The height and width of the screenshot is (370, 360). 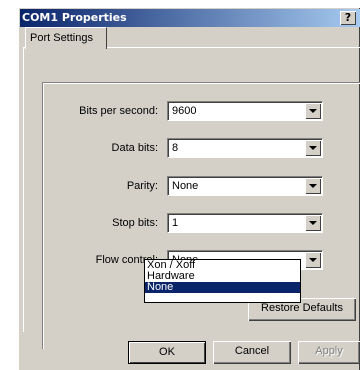 I want to click on bits-per-second-label: Bits per second:, so click(x=118, y=111).